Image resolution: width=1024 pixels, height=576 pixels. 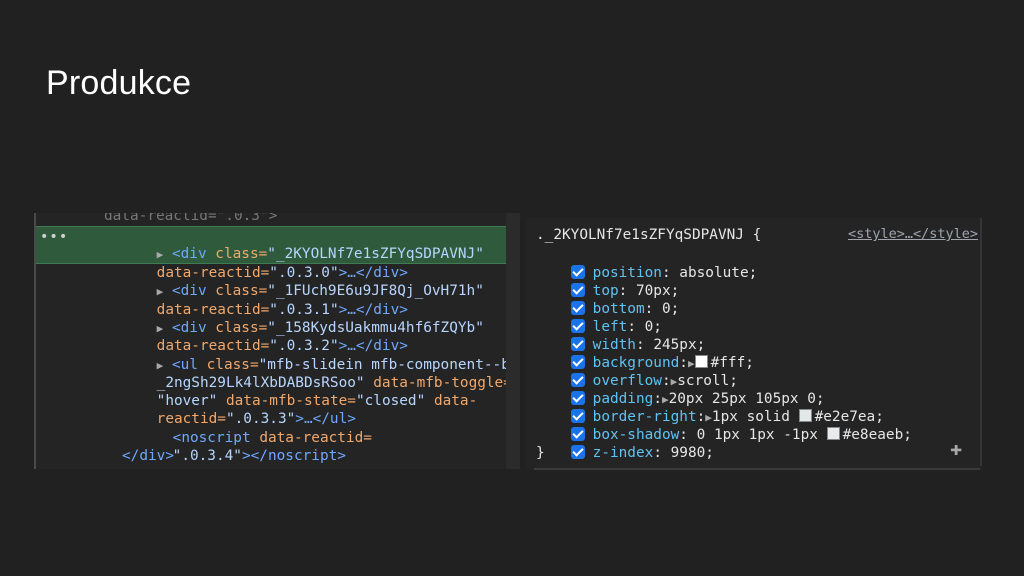 What do you see at coordinates (540, 453) in the screenshot?
I see `css-rule-close: }` at bounding box center [540, 453].